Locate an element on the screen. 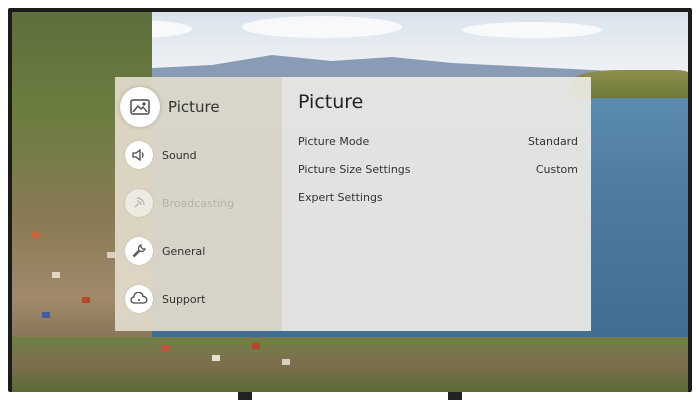 The height and width of the screenshot is (400, 700). menu-row-value: Custom is located at coordinates (556, 169).